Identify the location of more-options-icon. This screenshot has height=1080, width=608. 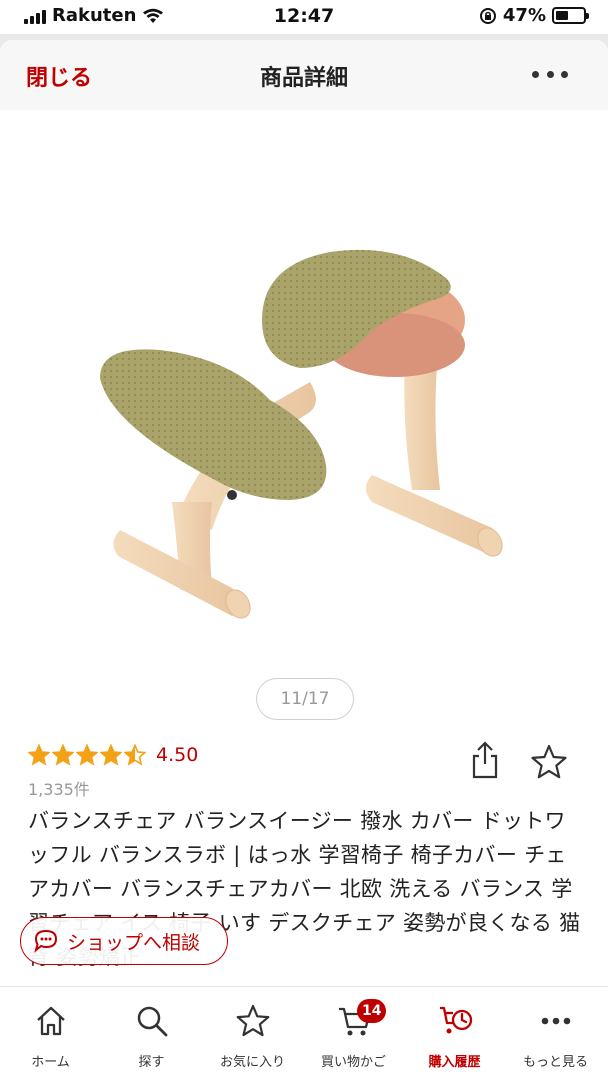
(550, 74).